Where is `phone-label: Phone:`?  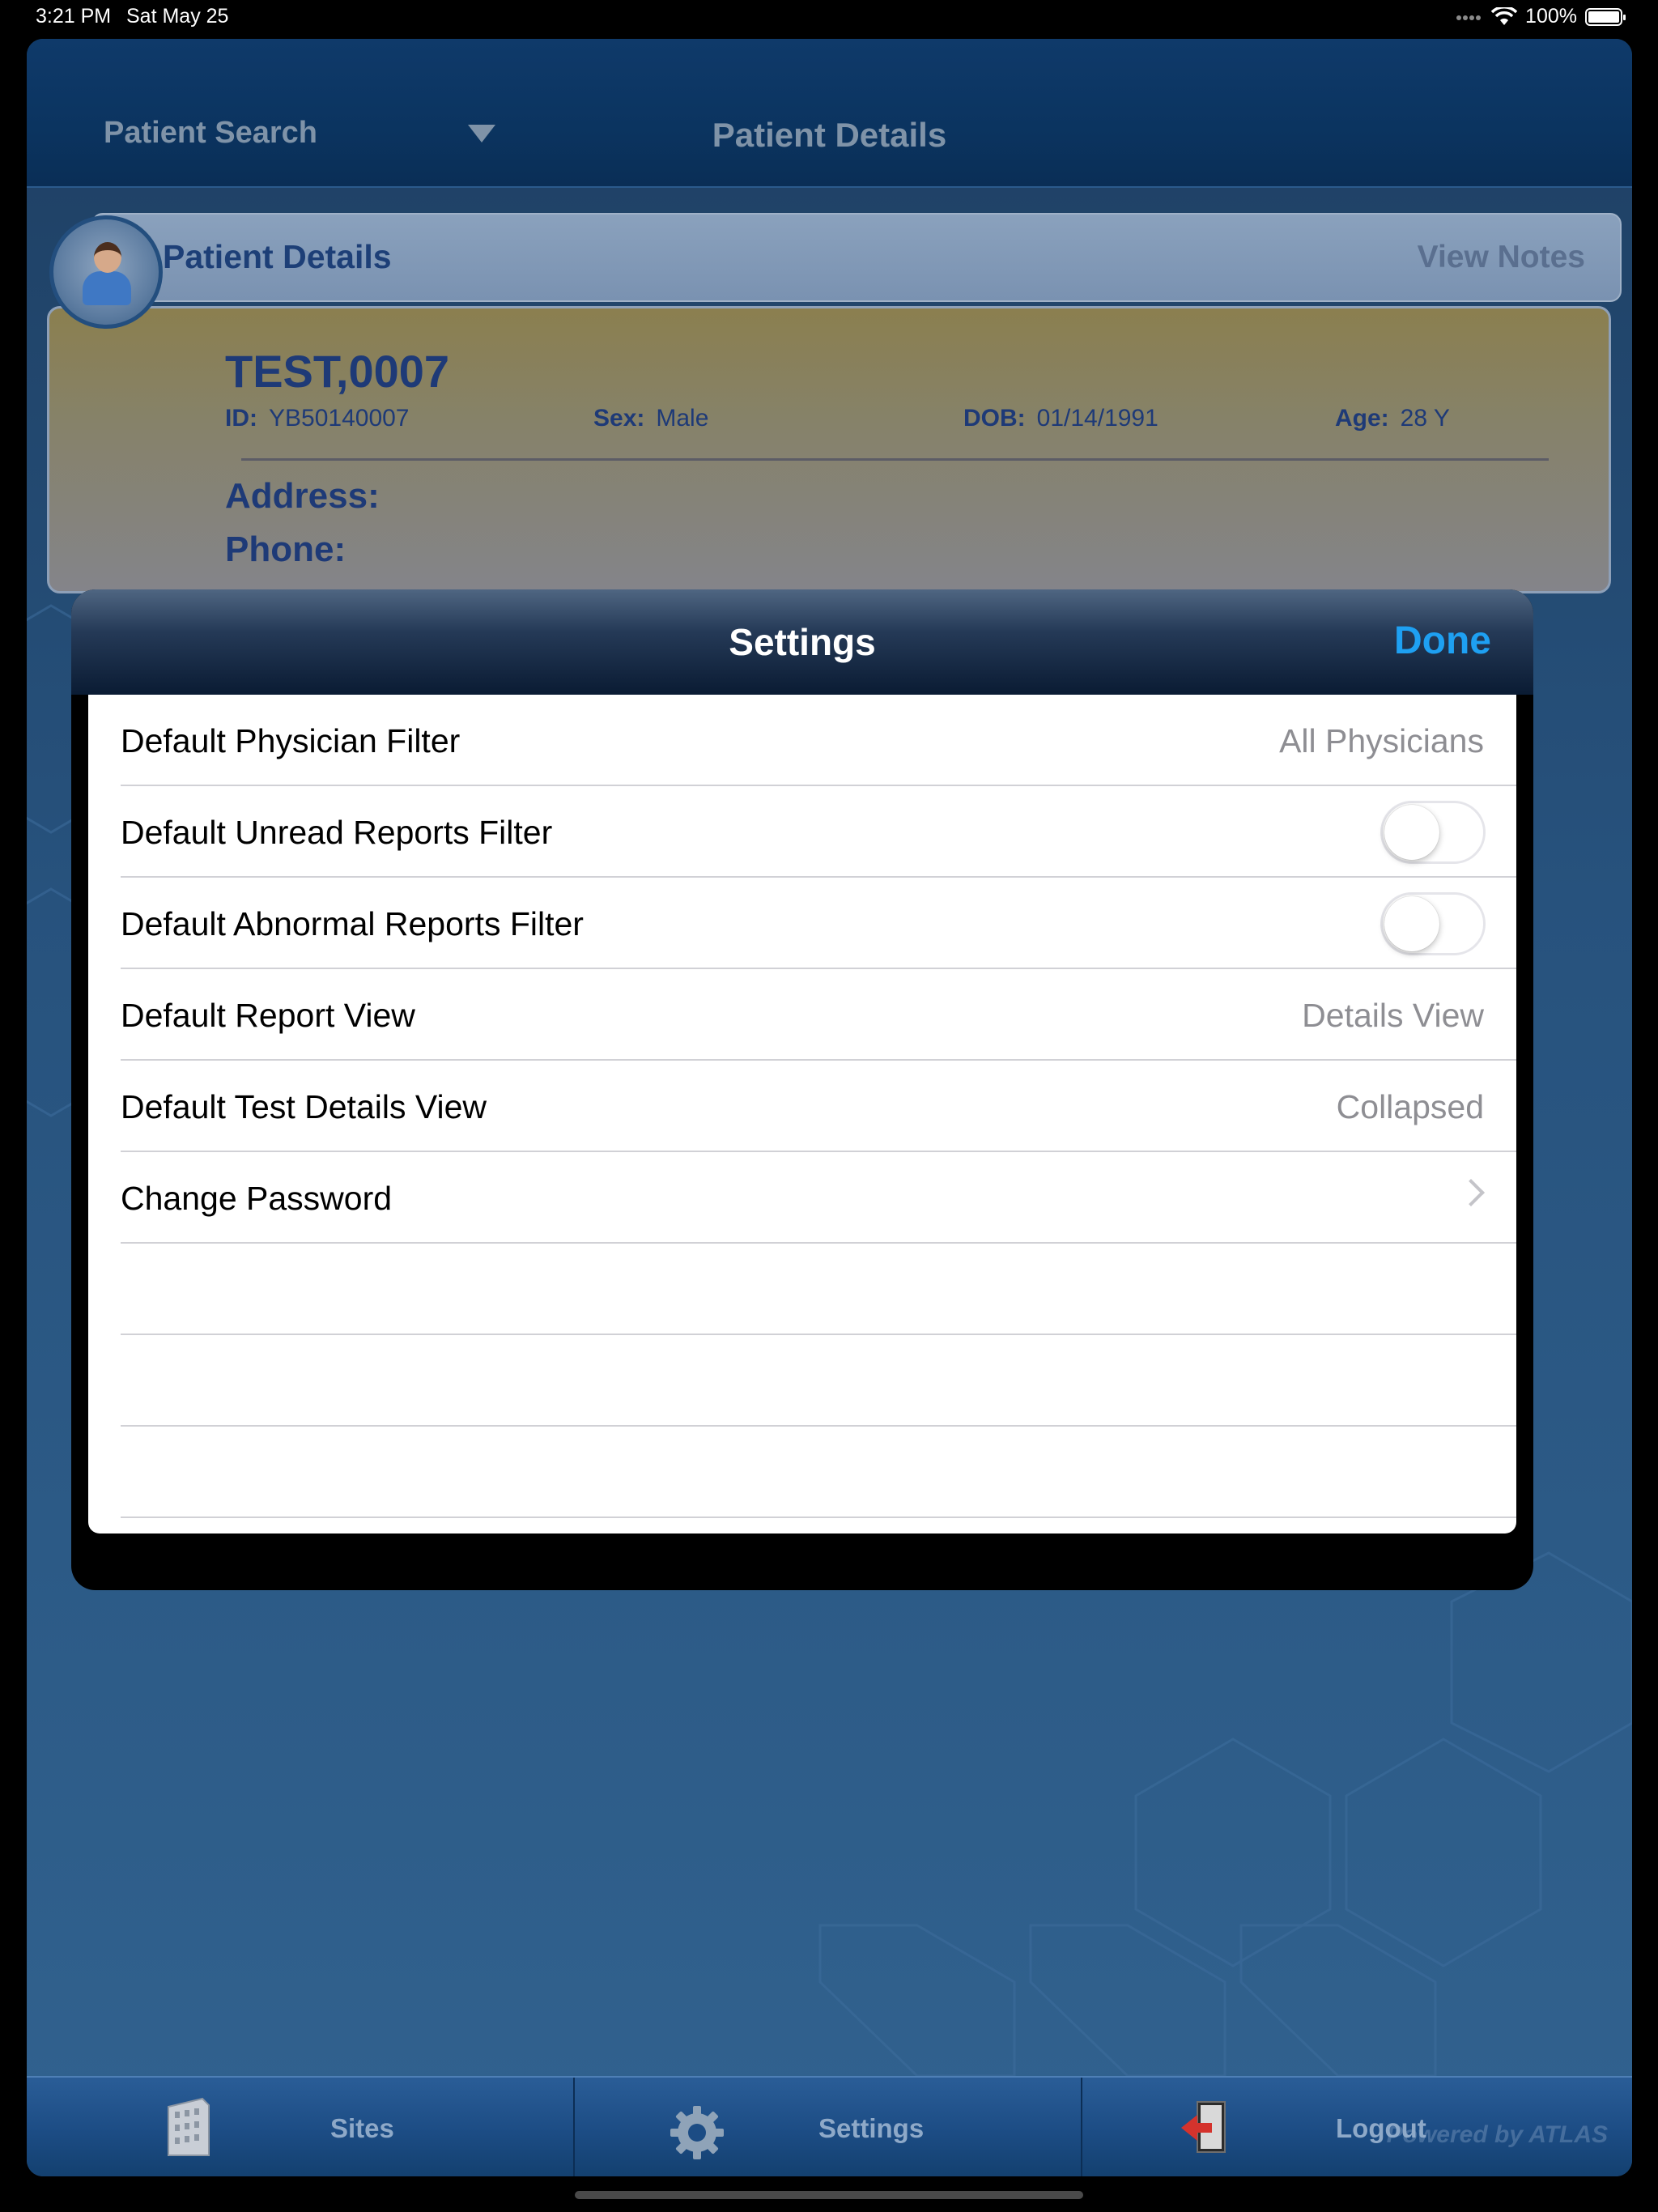 phone-label: Phone: is located at coordinates (285, 549).